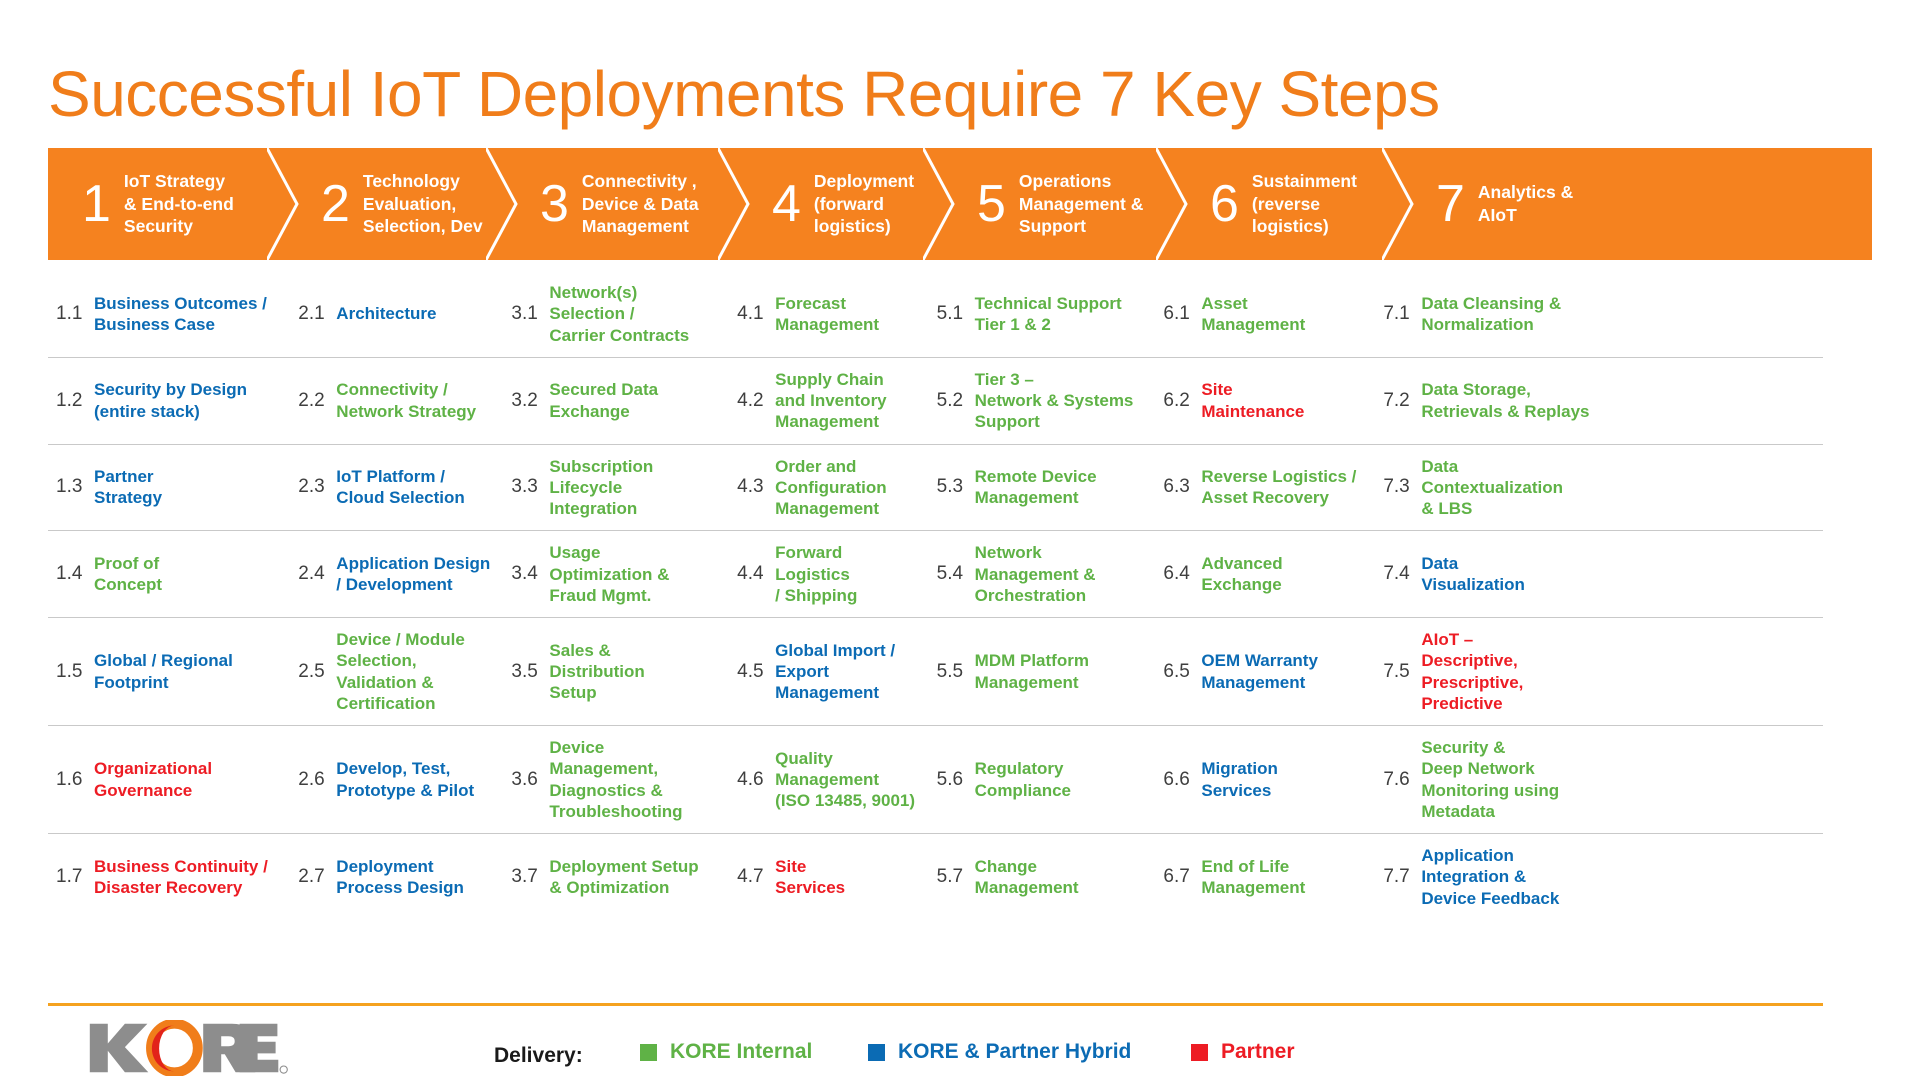 The height and width of the screenshot is (1080, 1920). What do you see at coordinates (1265, 671) in the screenshot?
I see `grid-cell-6.5: 6.5 OEM Warranty Management` at bounding box center [1265, 671].